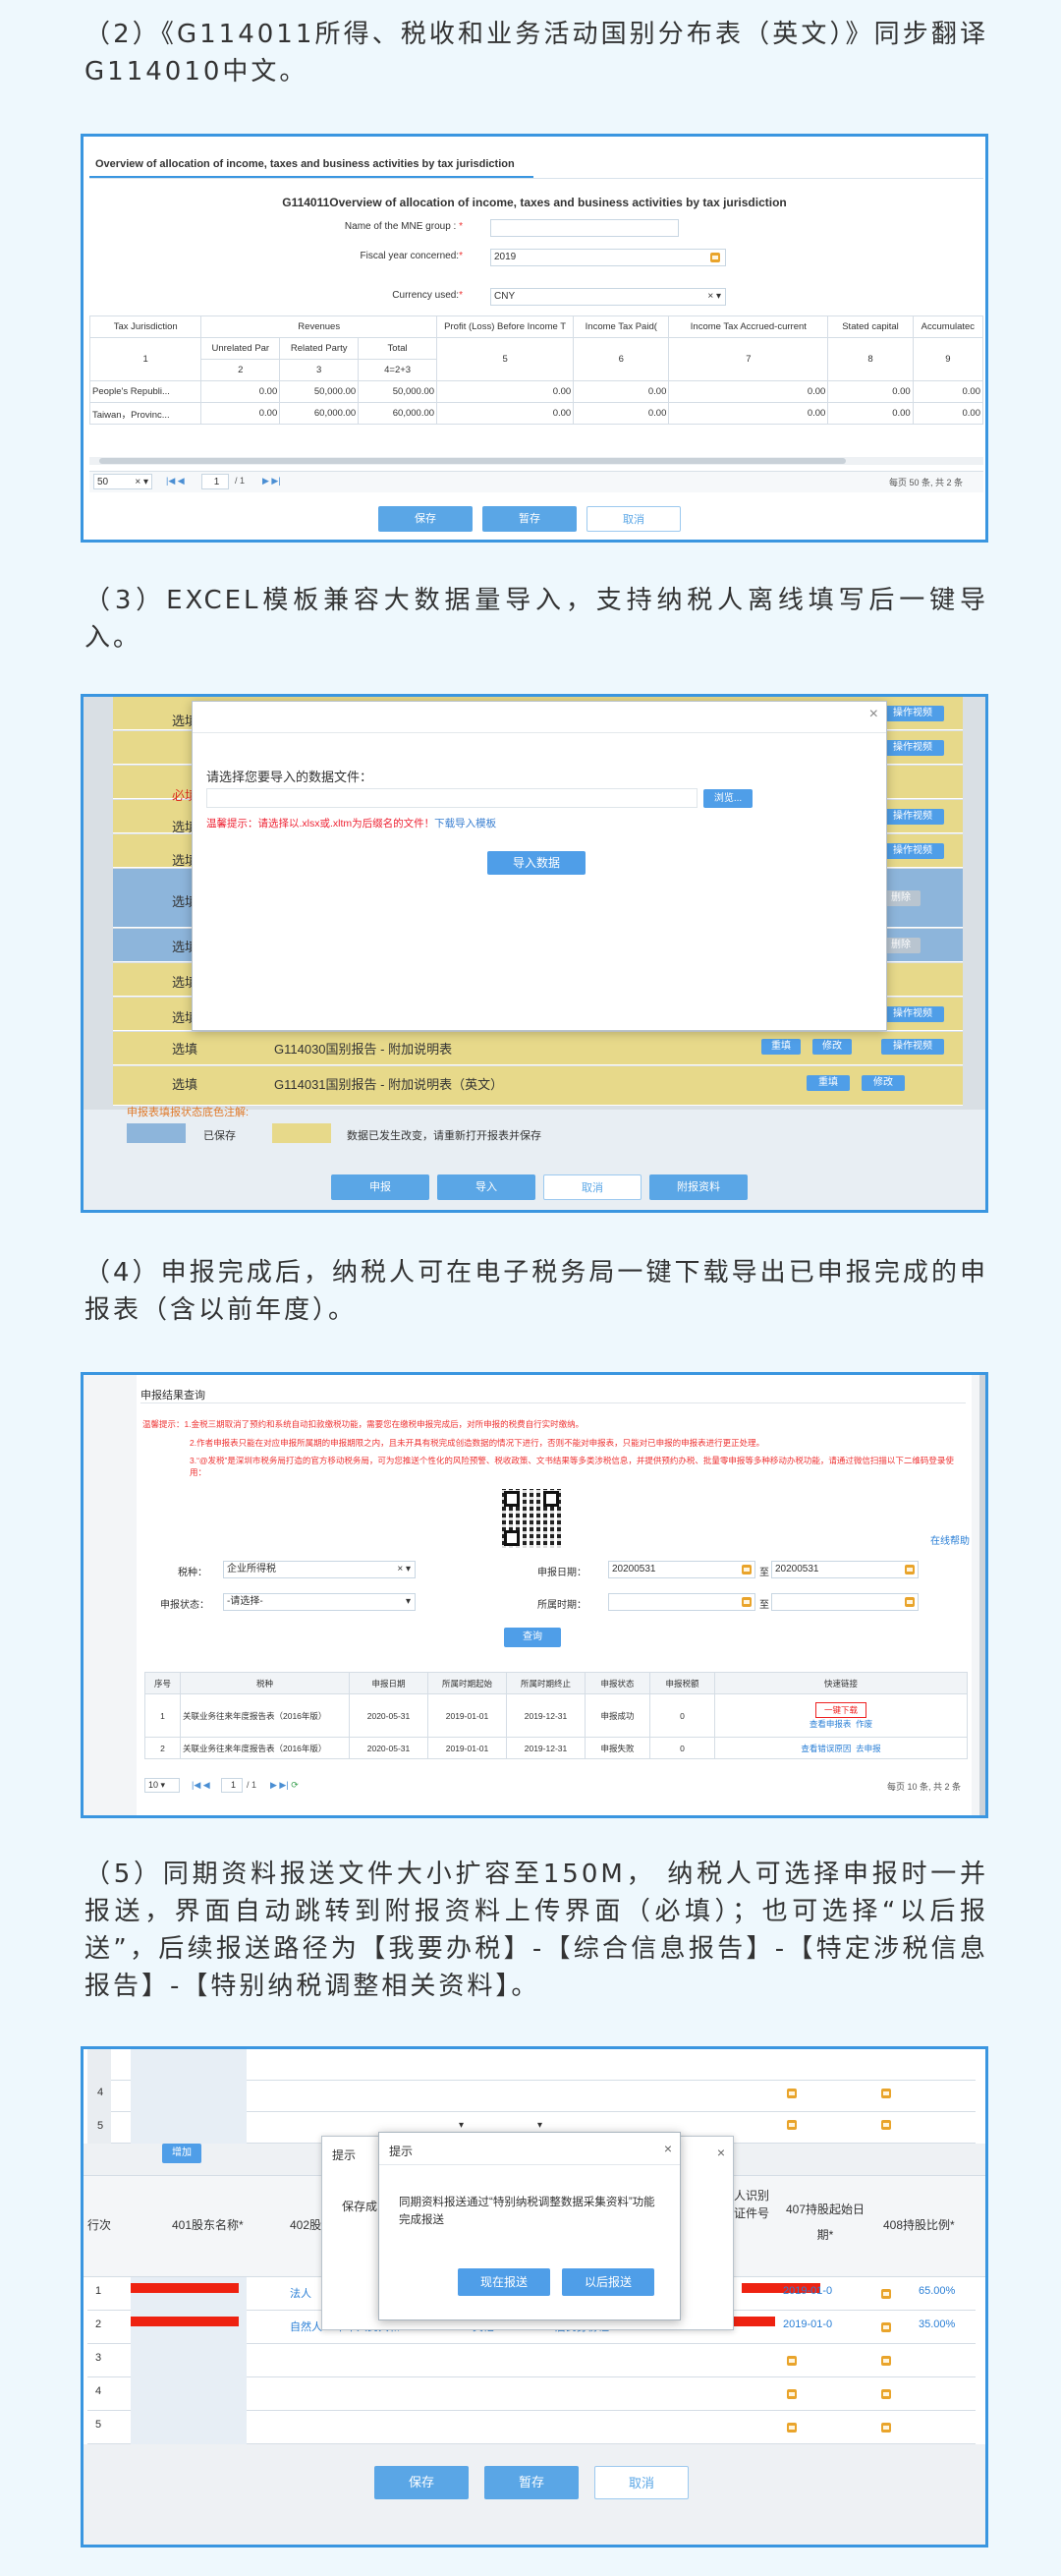  What do you see at coordinates (681, 1602) in the screenshot?
I see `period-from-input` at bounding box center [681, 1602].